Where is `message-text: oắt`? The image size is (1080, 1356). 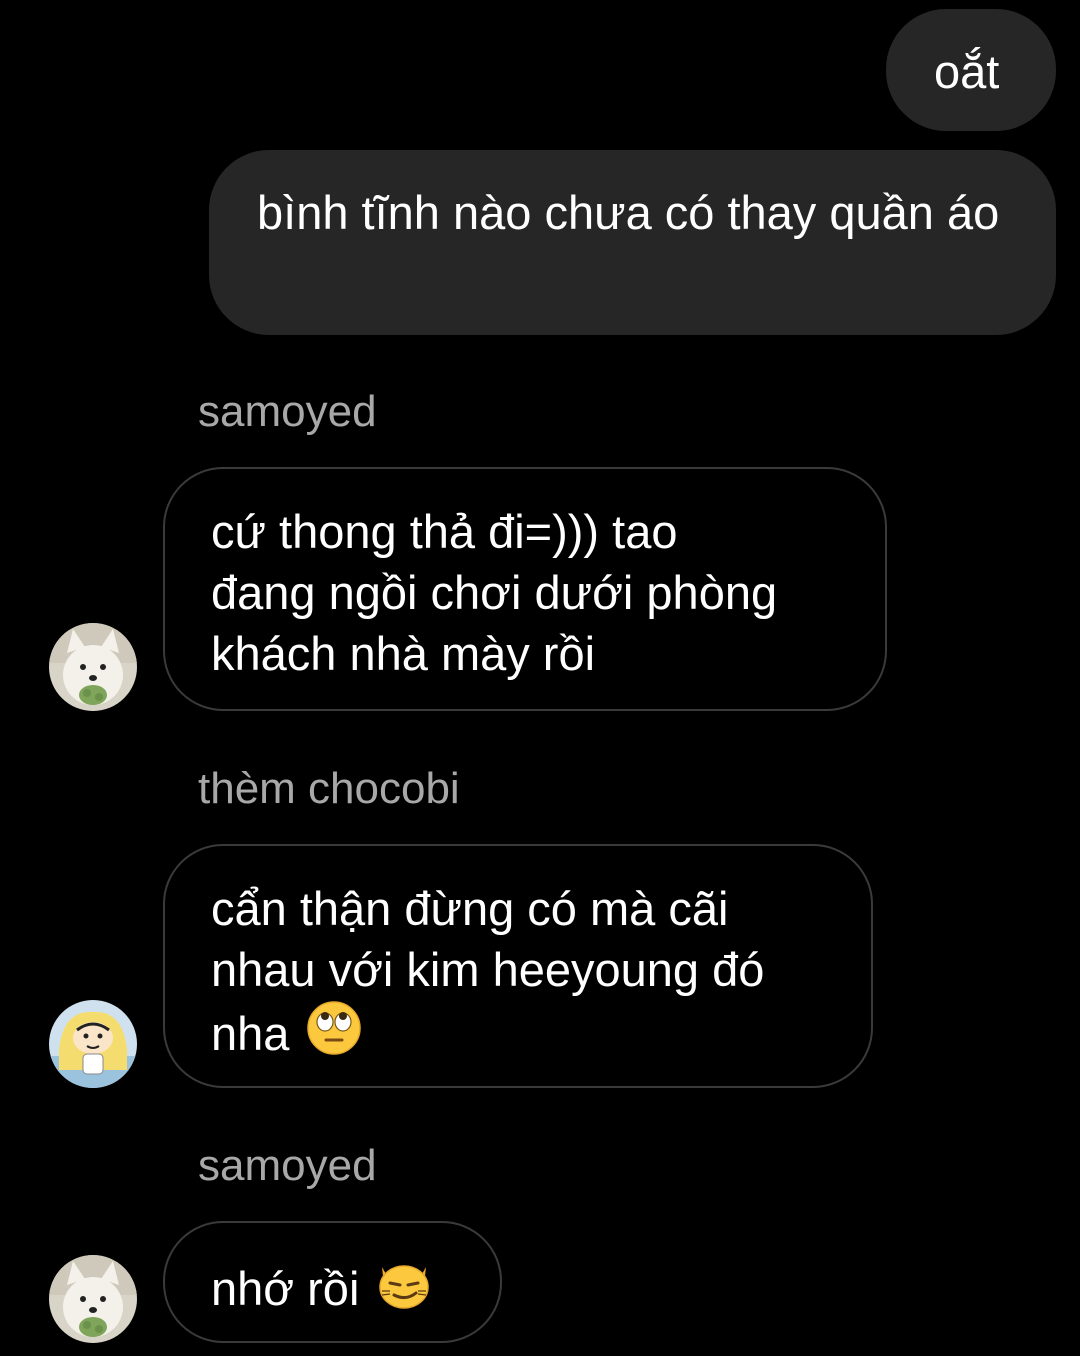
message-text: oắt is located at coordinates (967, 71).